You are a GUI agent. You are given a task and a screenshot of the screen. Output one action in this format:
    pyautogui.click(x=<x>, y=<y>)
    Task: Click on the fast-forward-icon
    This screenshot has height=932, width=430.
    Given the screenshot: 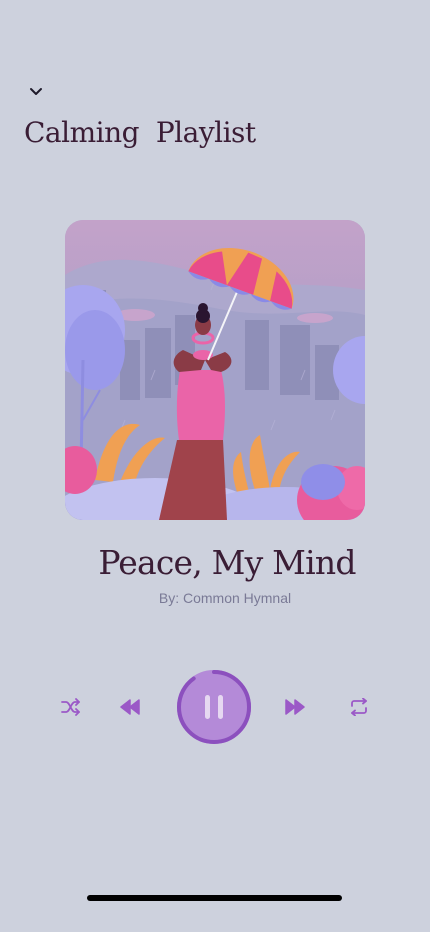 What is the action you would take?
    pyautogui.click(x=295, y=707)
    